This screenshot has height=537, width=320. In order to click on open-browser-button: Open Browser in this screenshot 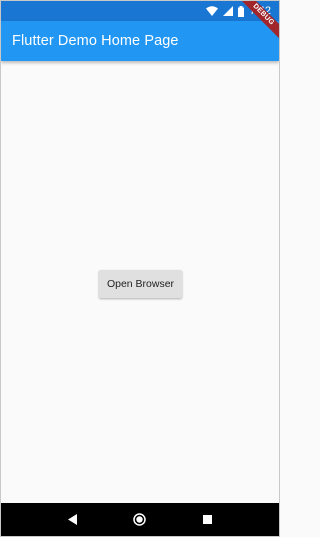, I will do `click(140, 284)`.